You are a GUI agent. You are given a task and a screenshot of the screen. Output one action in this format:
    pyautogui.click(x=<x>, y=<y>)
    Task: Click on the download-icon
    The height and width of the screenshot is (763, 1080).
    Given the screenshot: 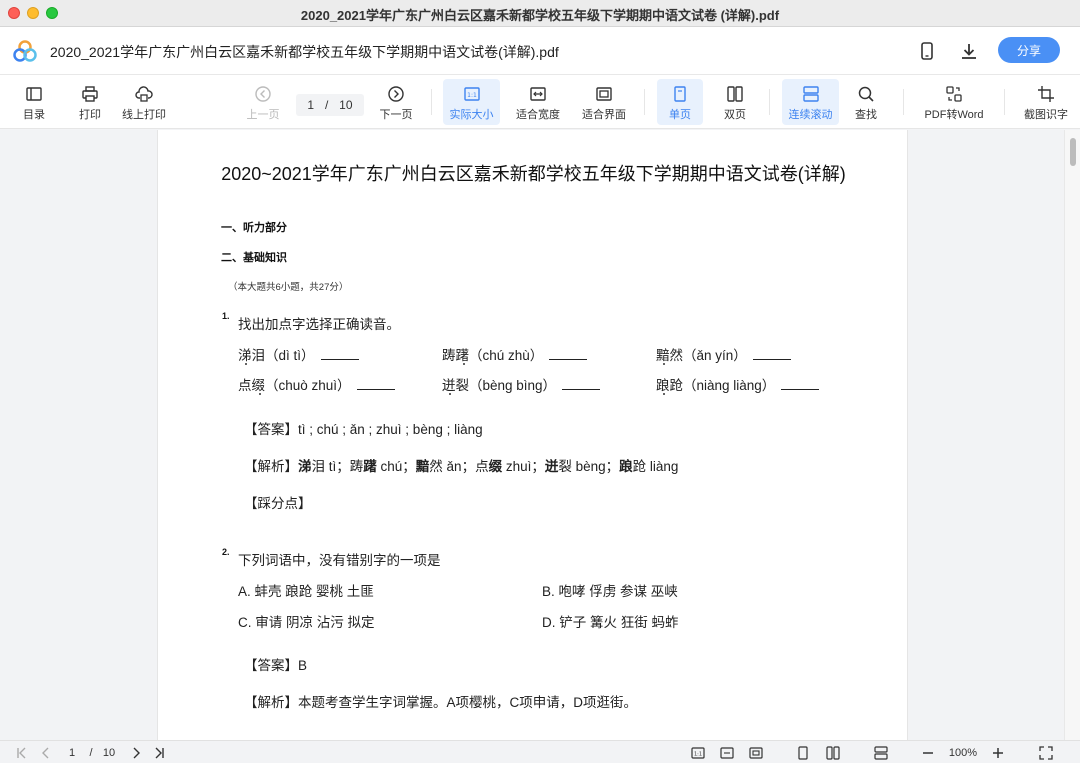 What is the action you would take?
    pyautogui.click(x=969, y=51)
    